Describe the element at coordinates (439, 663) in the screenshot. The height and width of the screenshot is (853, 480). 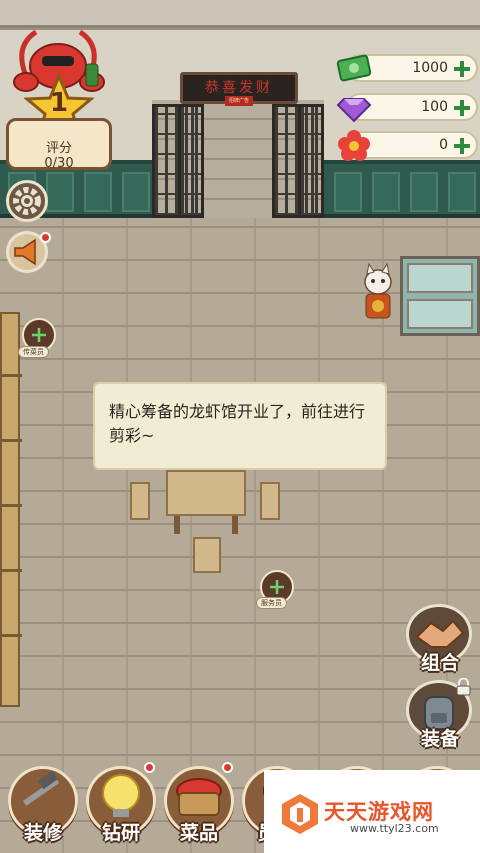
I see `combo-label: 组合` at that location.